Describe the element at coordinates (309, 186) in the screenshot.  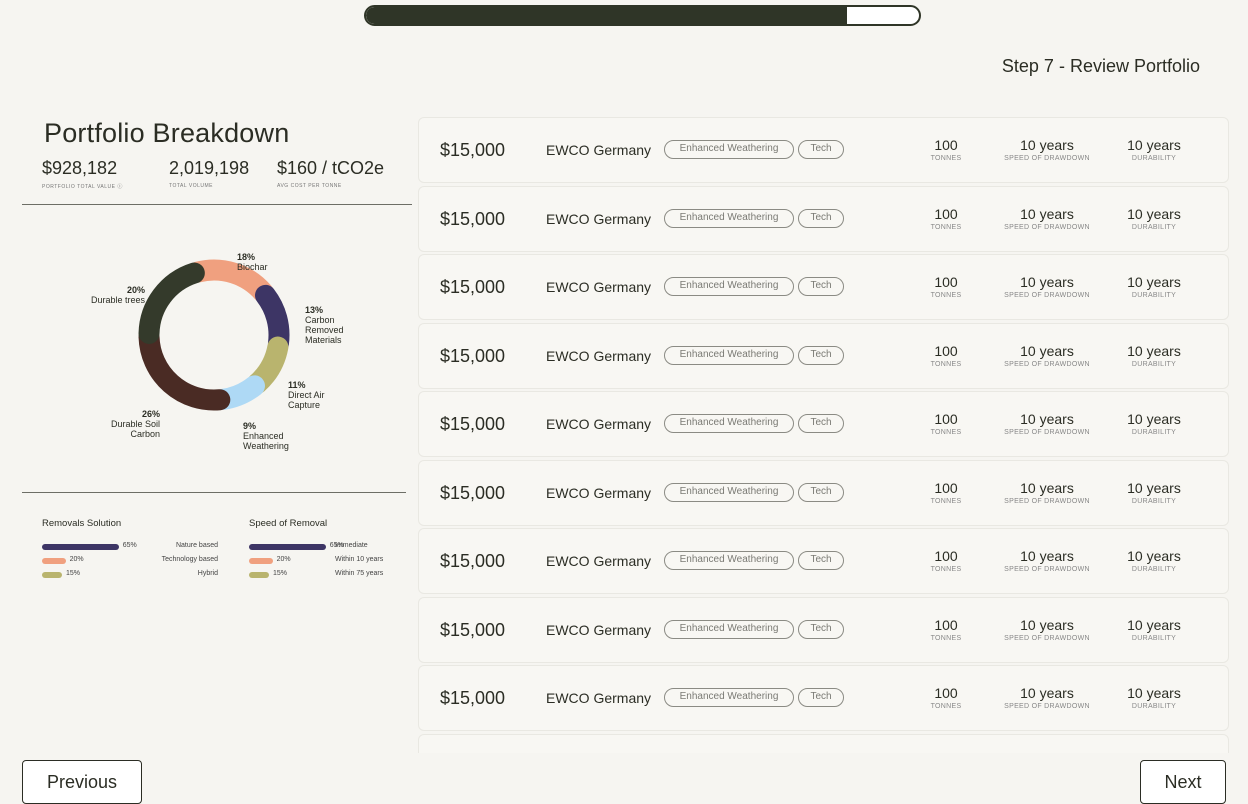
I see `stat-label: AVG COST PER TONNE` at that location.